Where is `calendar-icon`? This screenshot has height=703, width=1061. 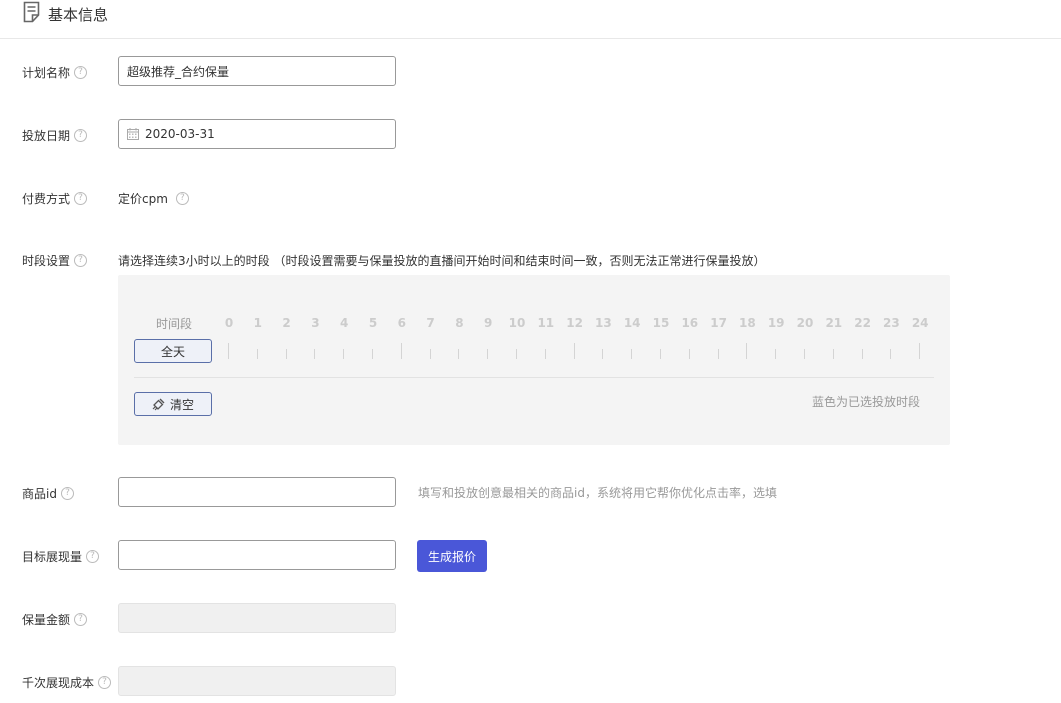 calendar-icon is located at coordinates (133, 134).